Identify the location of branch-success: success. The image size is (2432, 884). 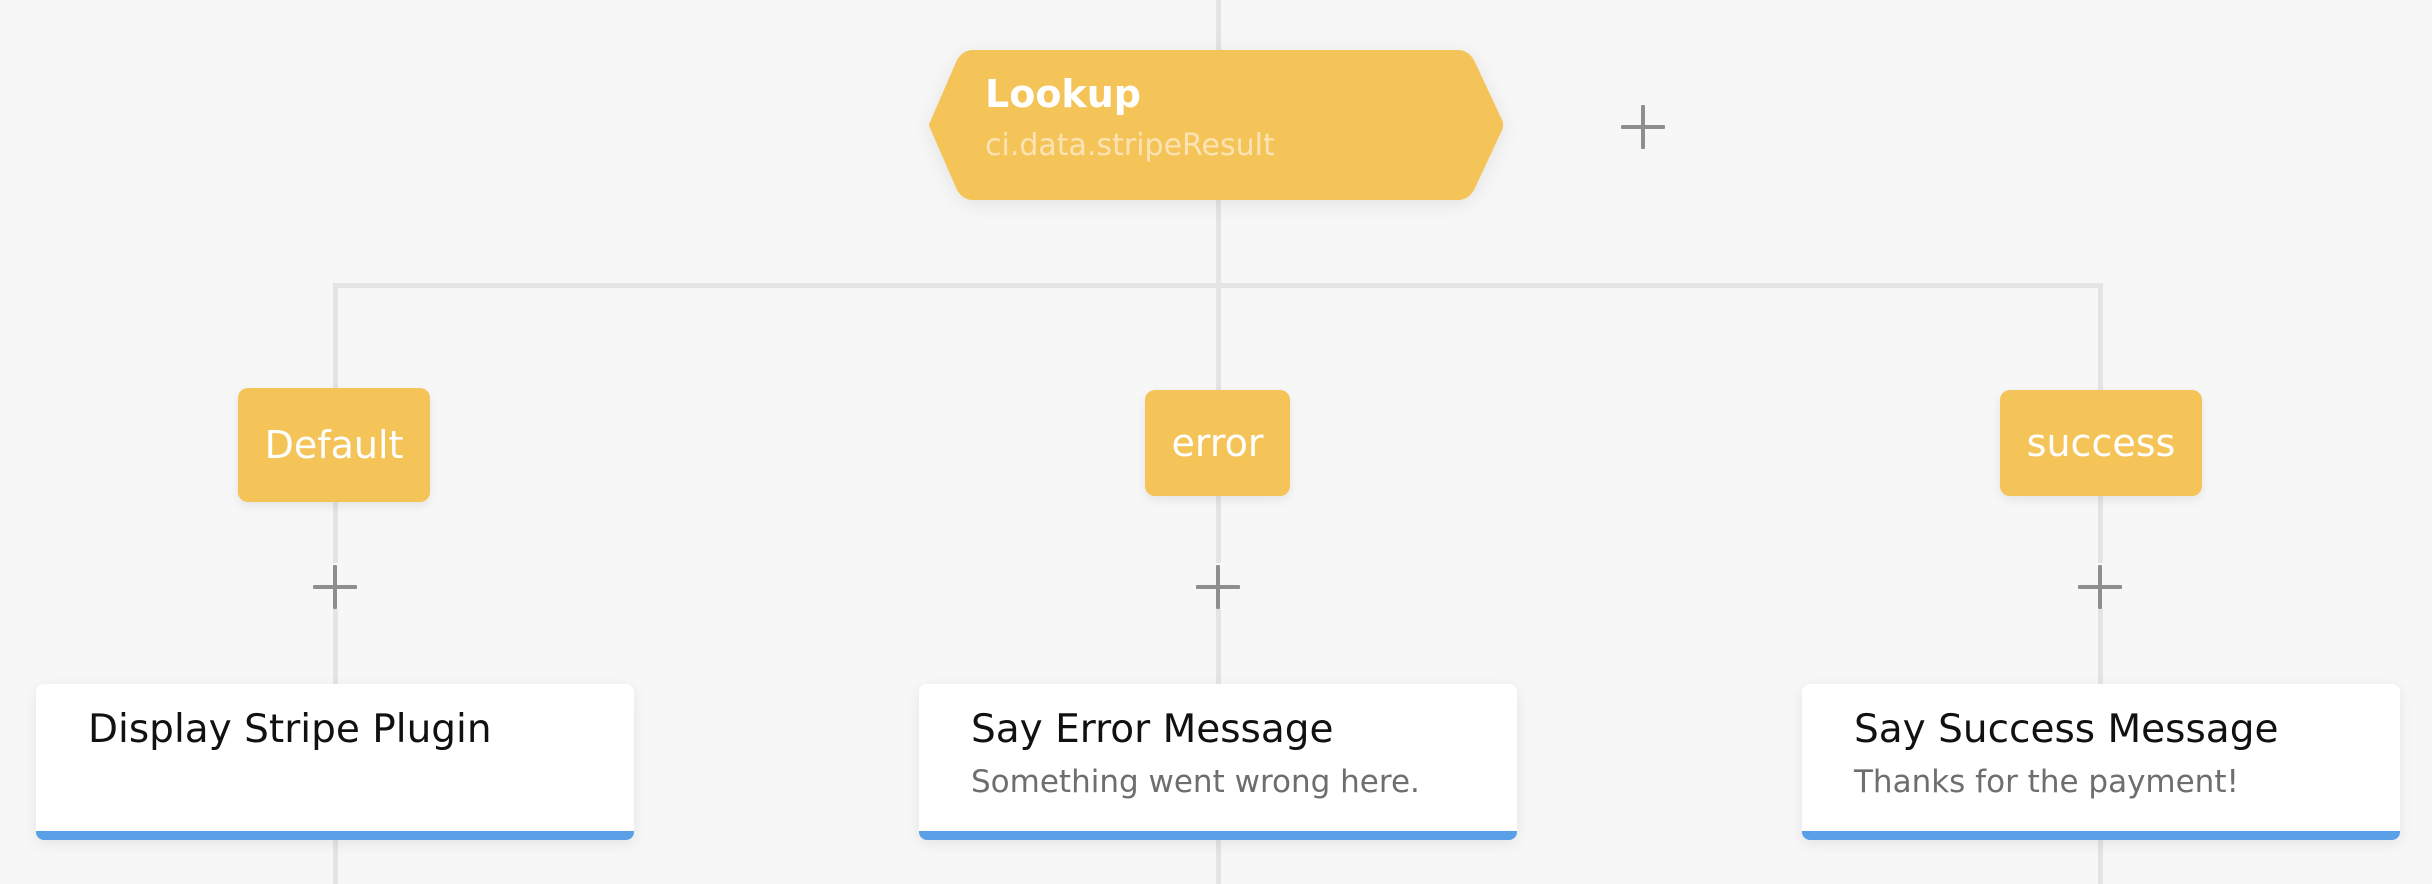
(2101, 443).